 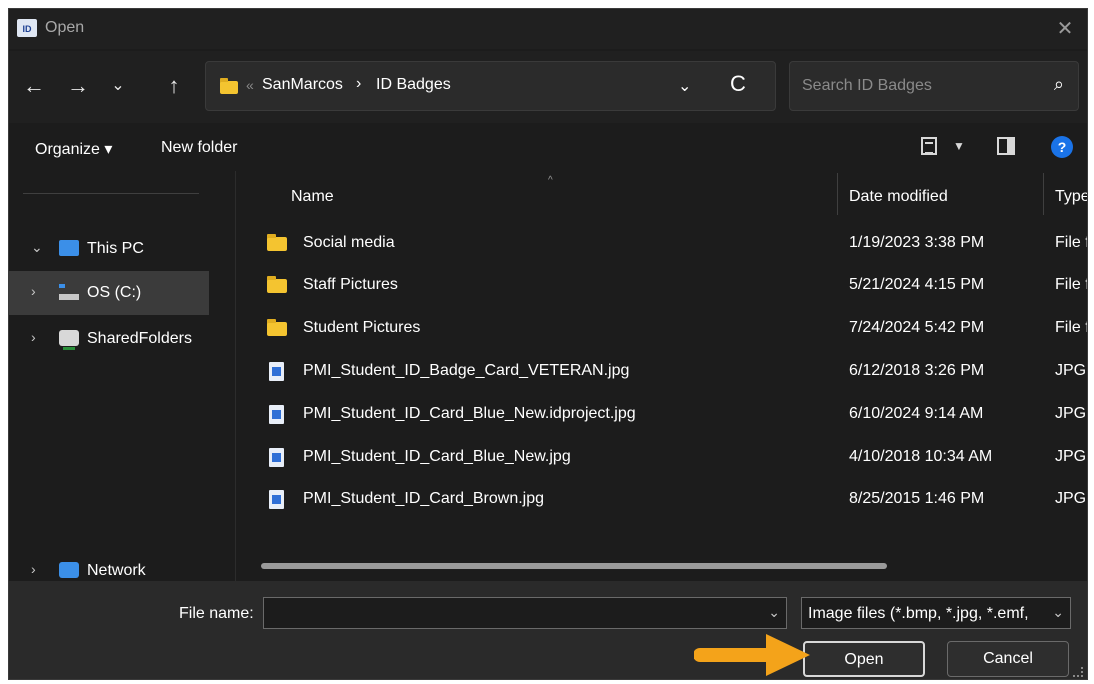 What do you see at coordinates (525, 613) in the screenshot?
I see `file-name-input: ⌄` at bounding box center [525, 613].